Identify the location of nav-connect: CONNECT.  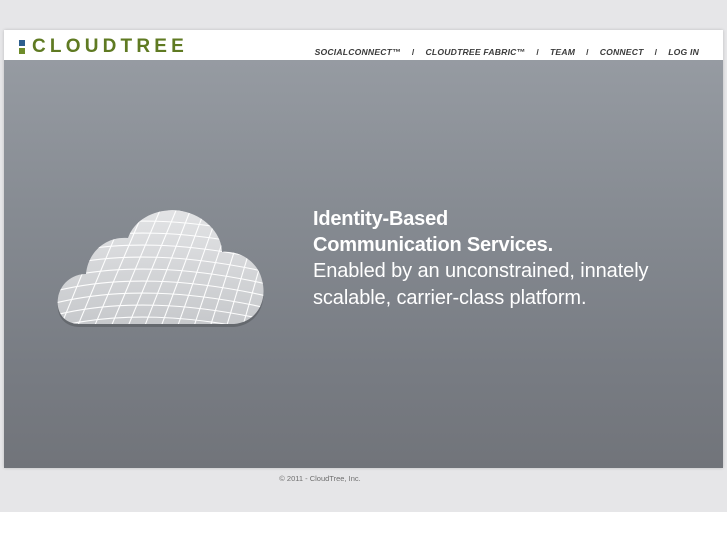
(622, 52).